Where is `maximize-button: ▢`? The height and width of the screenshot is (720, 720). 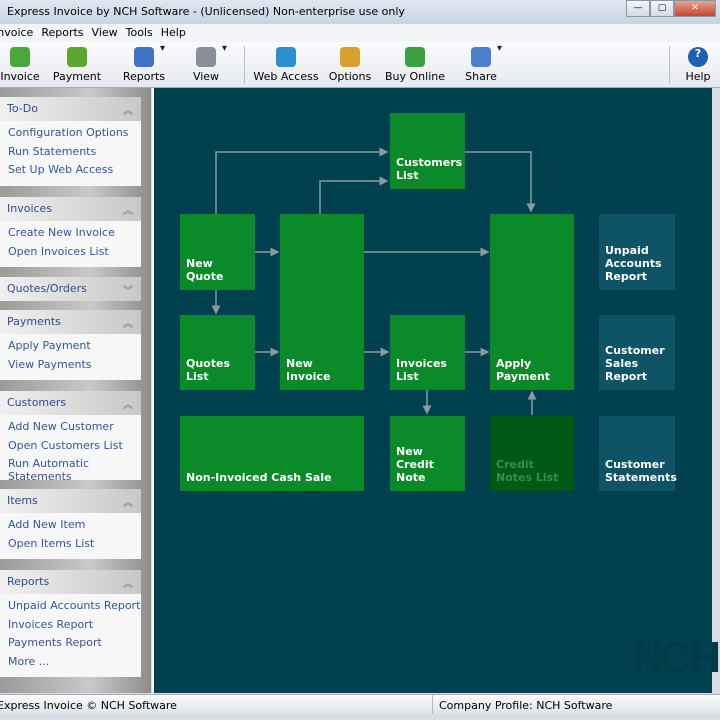 maximize-button: ▢ is located at coordinates (662, 8).